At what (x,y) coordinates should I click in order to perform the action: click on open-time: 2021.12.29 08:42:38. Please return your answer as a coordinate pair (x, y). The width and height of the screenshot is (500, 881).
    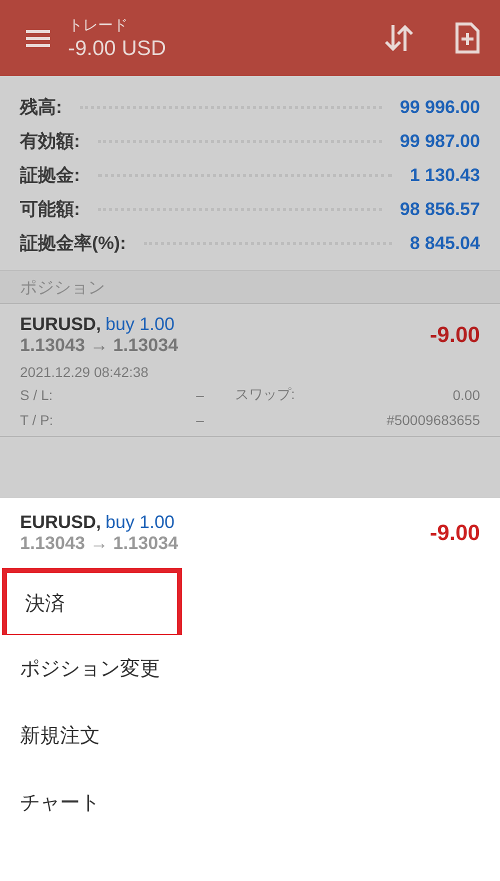
    Looking at the image, I should click on (85, 372).